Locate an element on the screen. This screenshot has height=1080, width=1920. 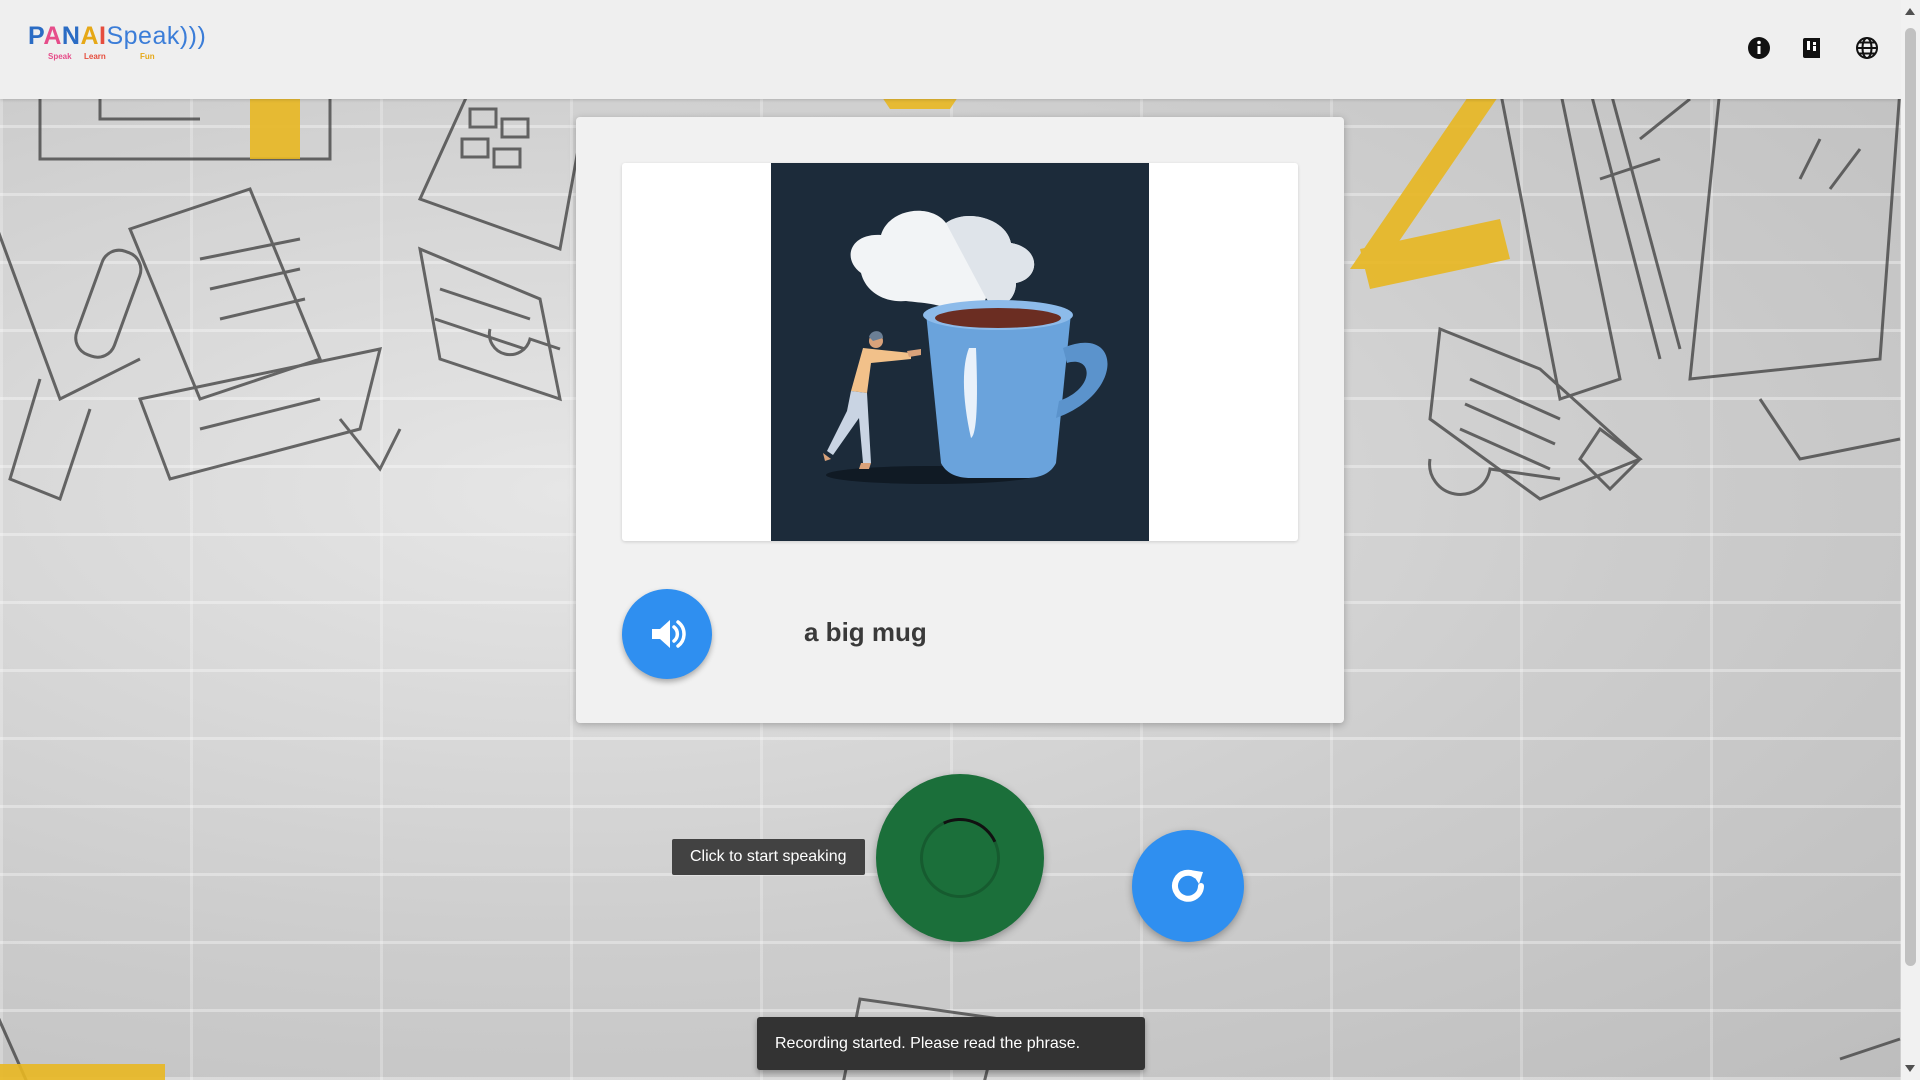
scroll-up-arrow is located at coordinates (1910, 11).